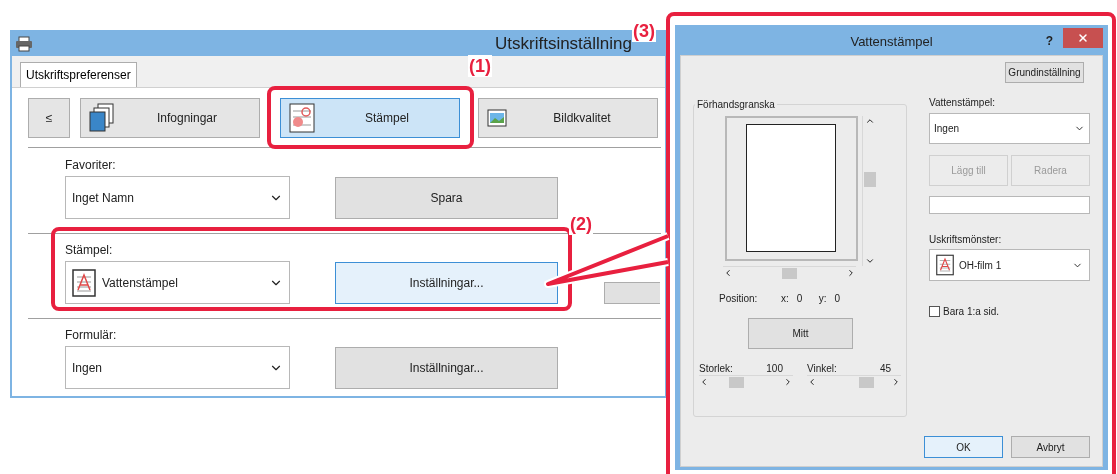  What do you see at coordinates (1044, 72) in the screenshot?
I see `reset-button: Grundinställning` at bounding box center [1044, 72].